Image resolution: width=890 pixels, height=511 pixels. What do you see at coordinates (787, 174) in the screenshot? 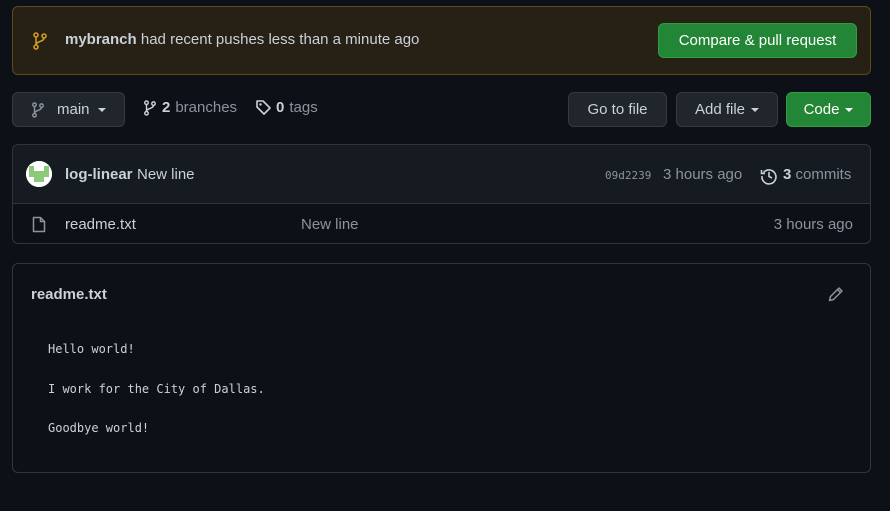
I see `commits-count: 3` at bounding box center [787, 174].